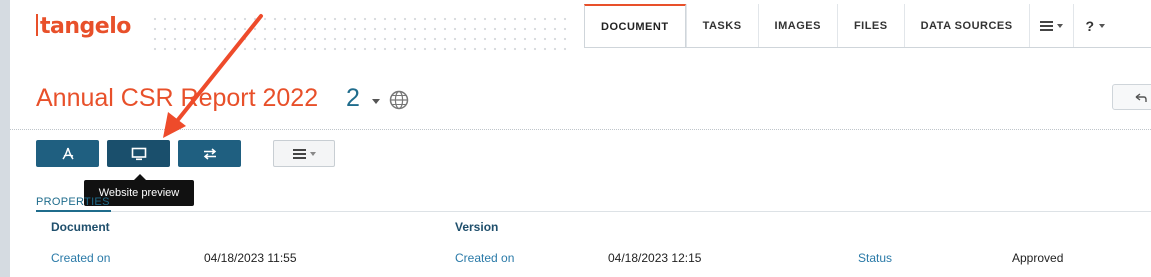 The width and height of the screenshot is (1151, 277). I want to click on tab-properties: PROPERTIES, so click(73, 202).